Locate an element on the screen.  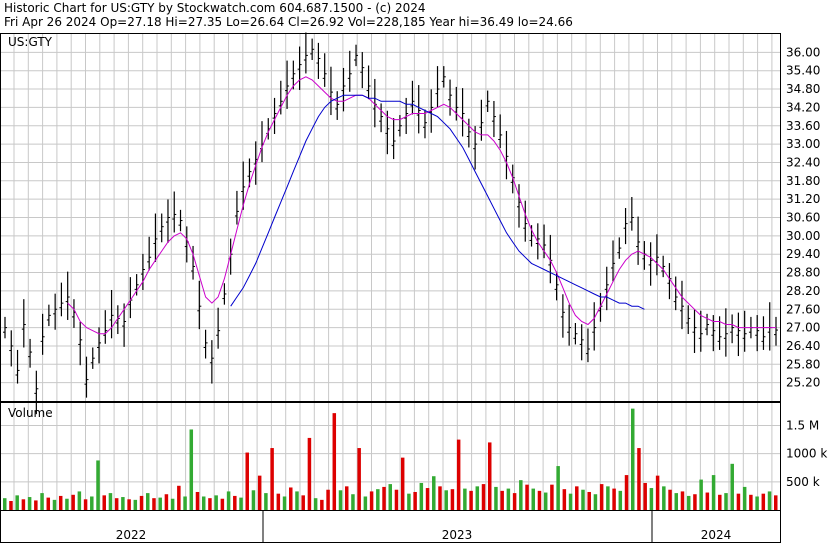
price-tick-label: 29.40 is located at coordinates (803, 254).